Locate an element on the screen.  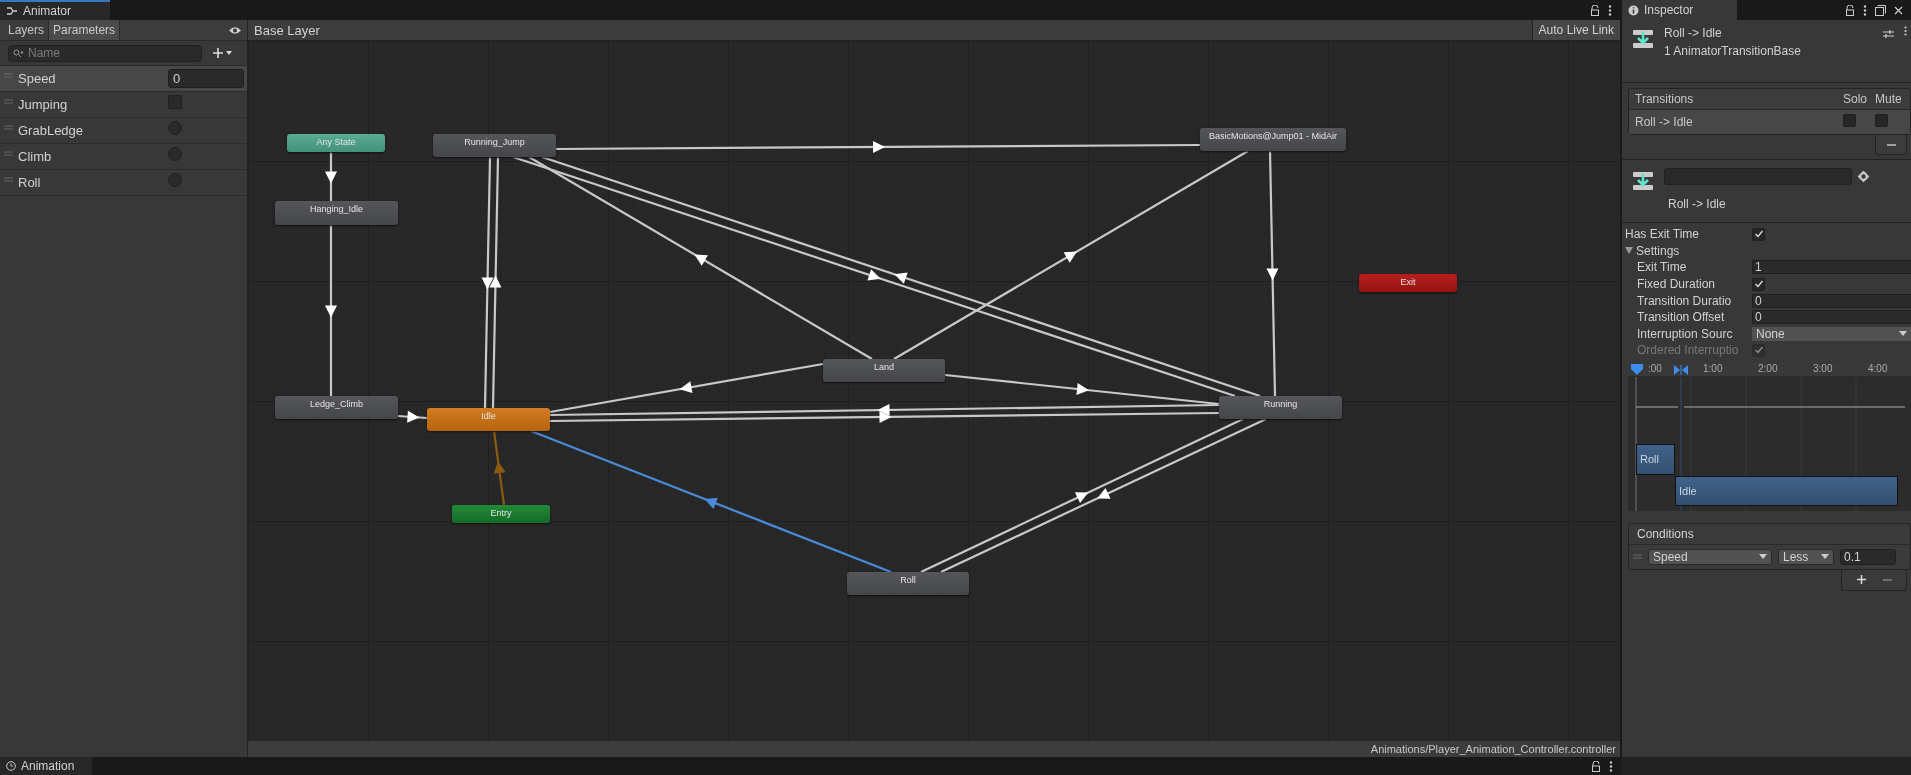
add-parameter-button is located at coordinates (222, 53).